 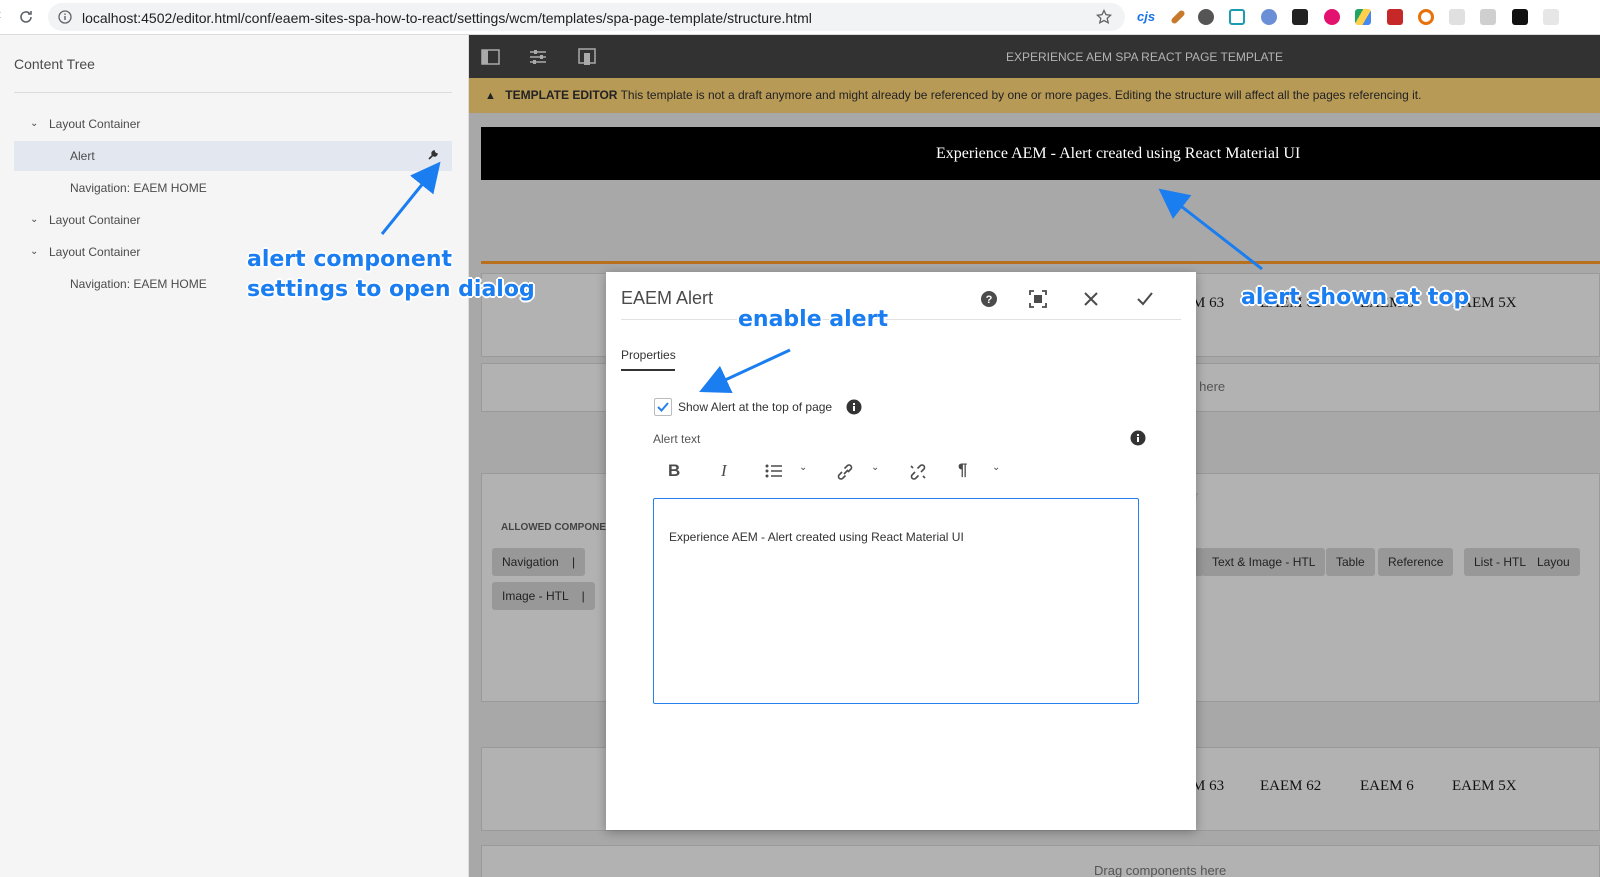 What do you see at coordinates (821, 277) in the screenshot?
I see `annotation-arrows` at bounding box center [821, 277].